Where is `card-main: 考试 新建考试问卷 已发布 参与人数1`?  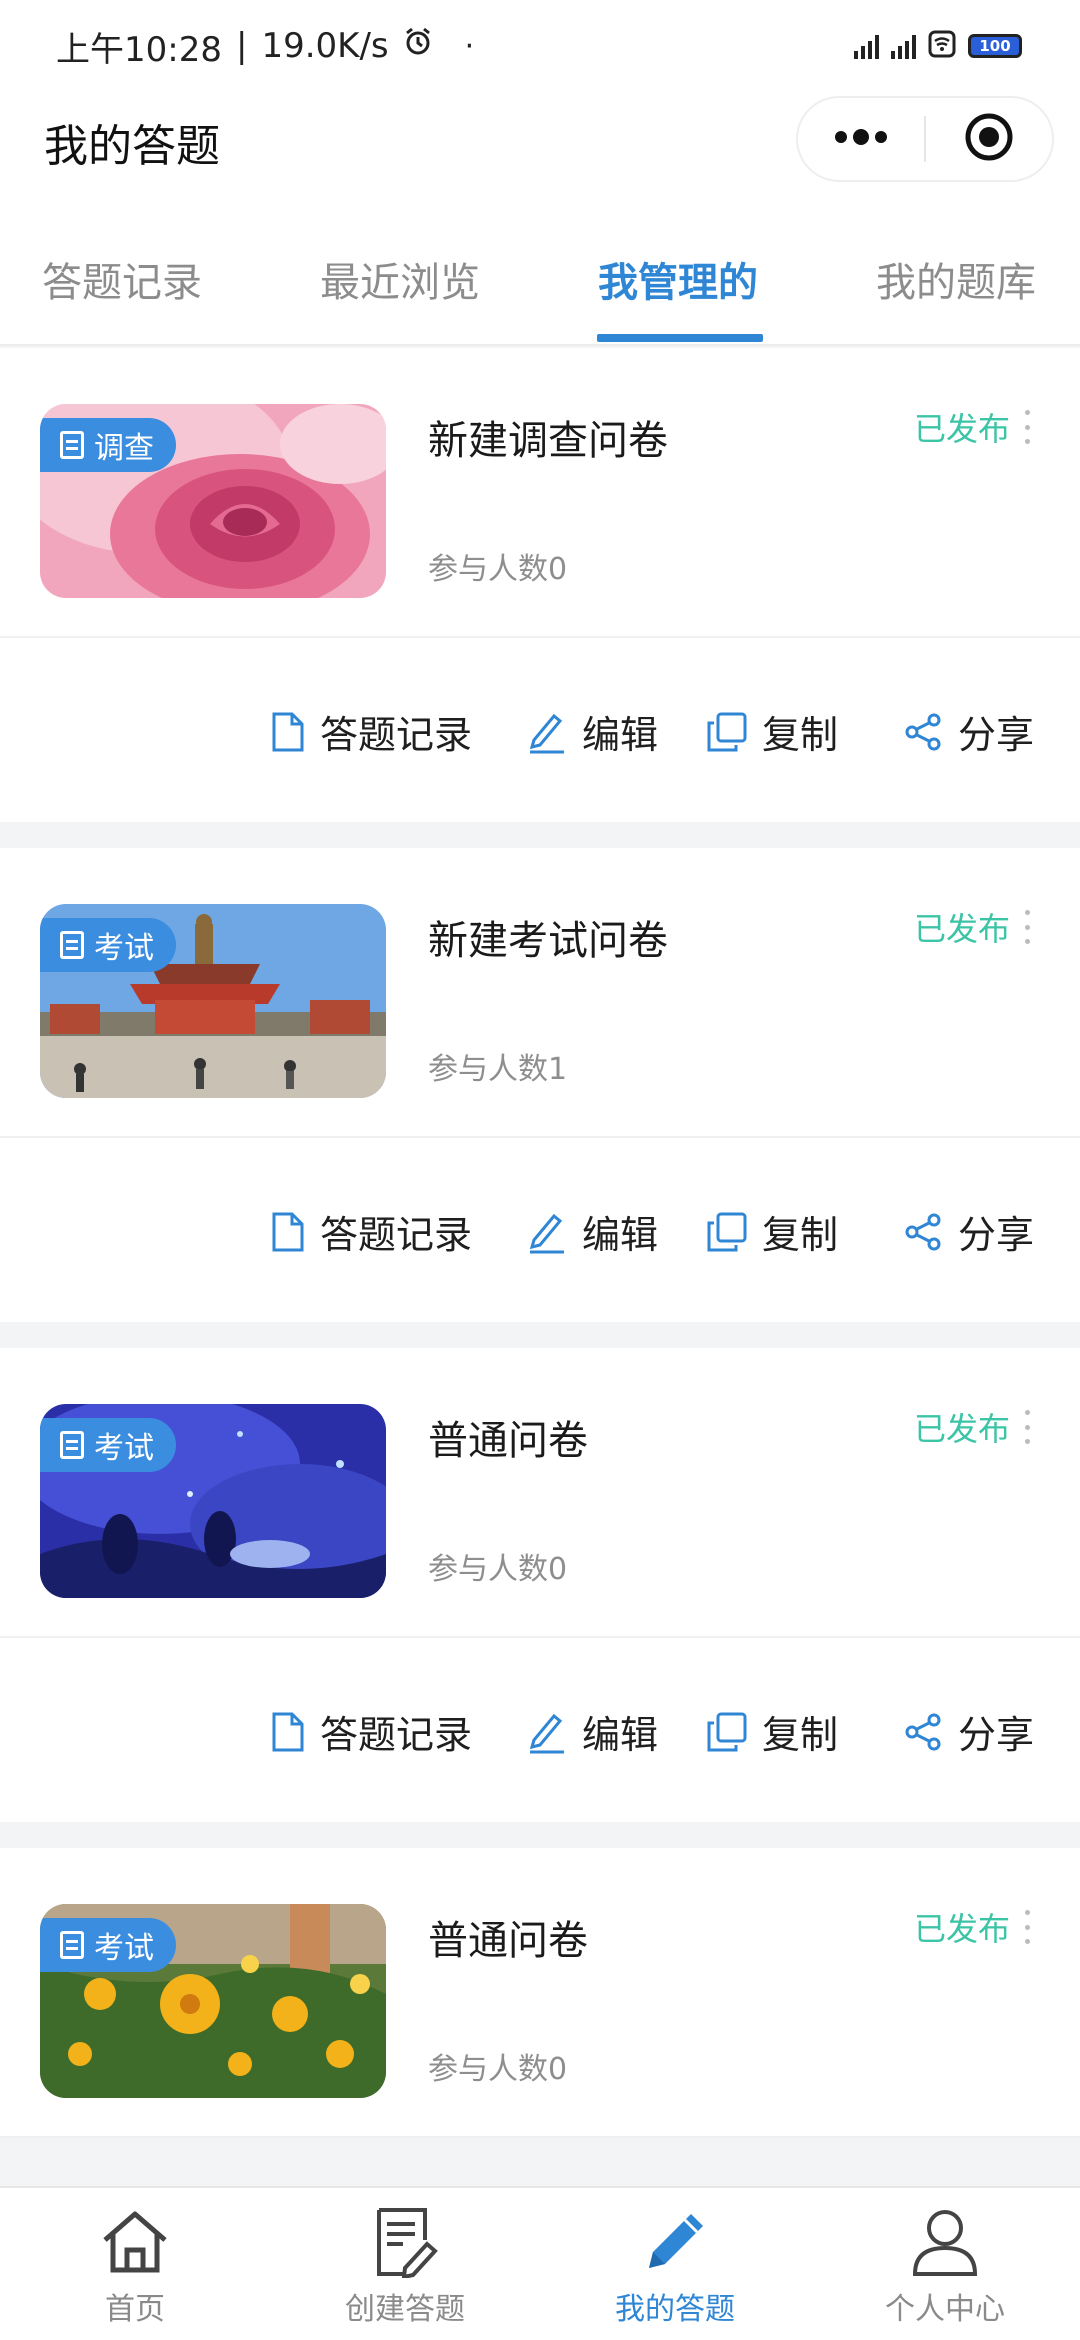 card-main: 考试 新建考试问卷 已发布 参与人数1 is located at coordinates (540, 993).